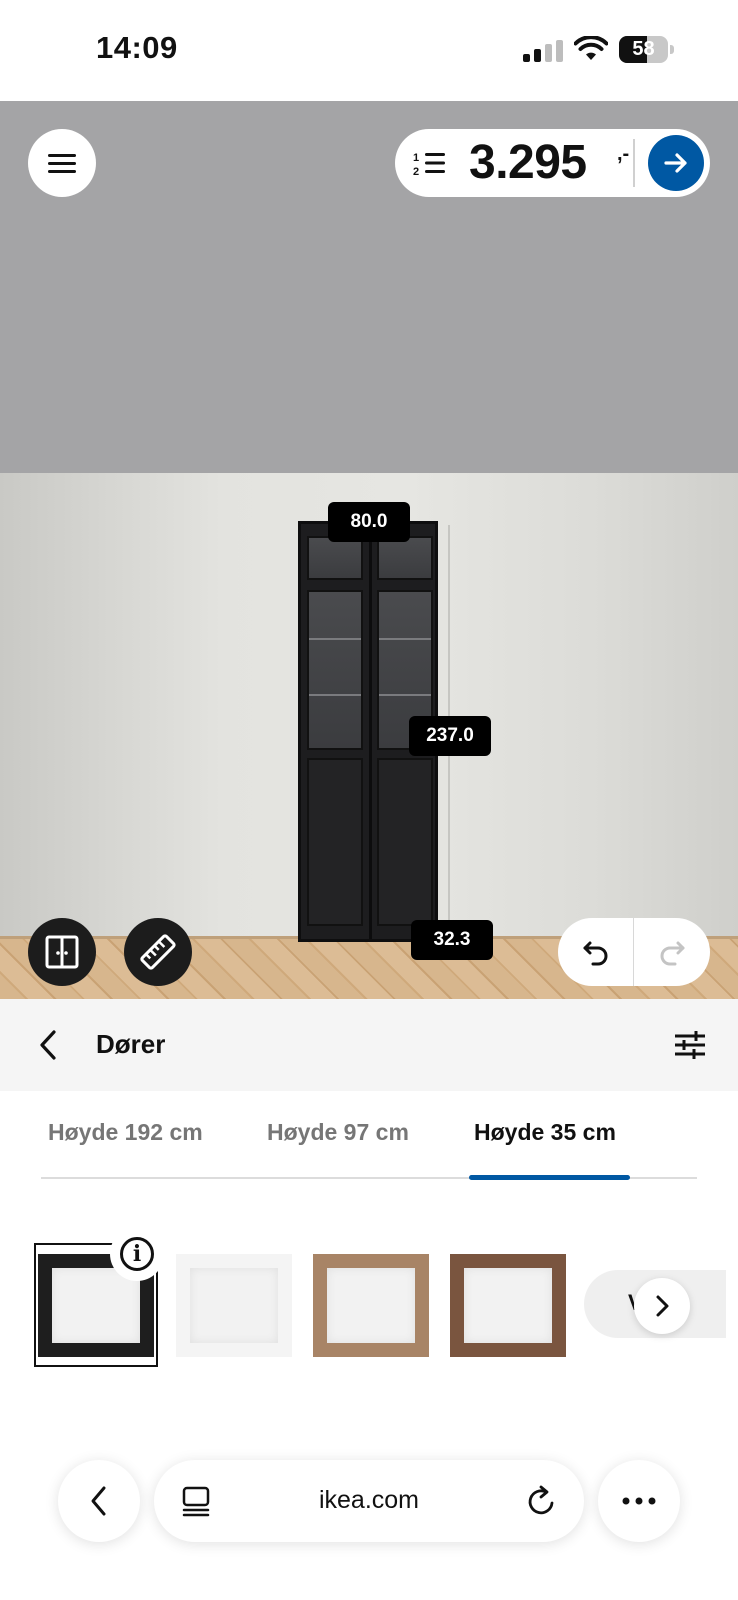 The height and width of the screenshot is (1600, 738). What do you see at coordinates (450, 736) in the screenshot?
I see `height-dimension-label: 237.0` at bounding box center [450, 736].